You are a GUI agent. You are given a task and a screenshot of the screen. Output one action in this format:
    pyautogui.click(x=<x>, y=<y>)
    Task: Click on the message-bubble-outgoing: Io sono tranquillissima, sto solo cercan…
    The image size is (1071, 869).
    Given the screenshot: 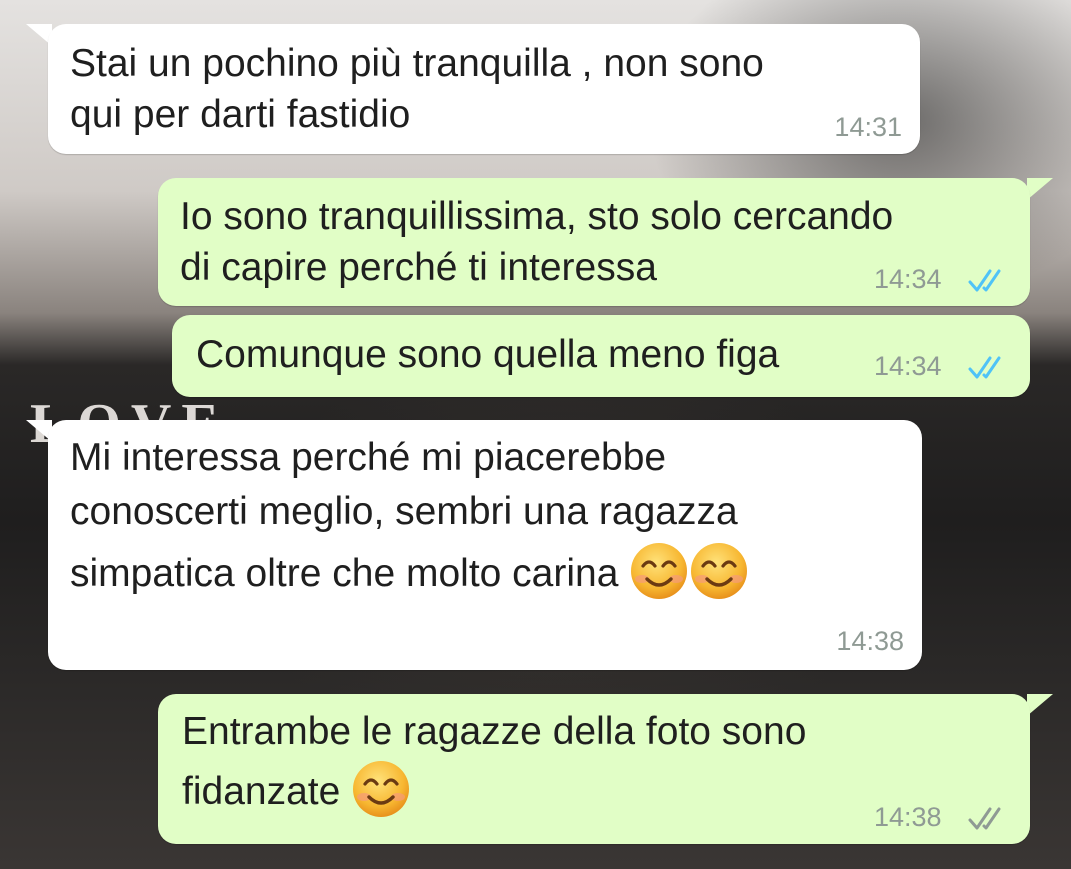 What is the action you would take?
    pyautogui.click(x=594, y=242)
    